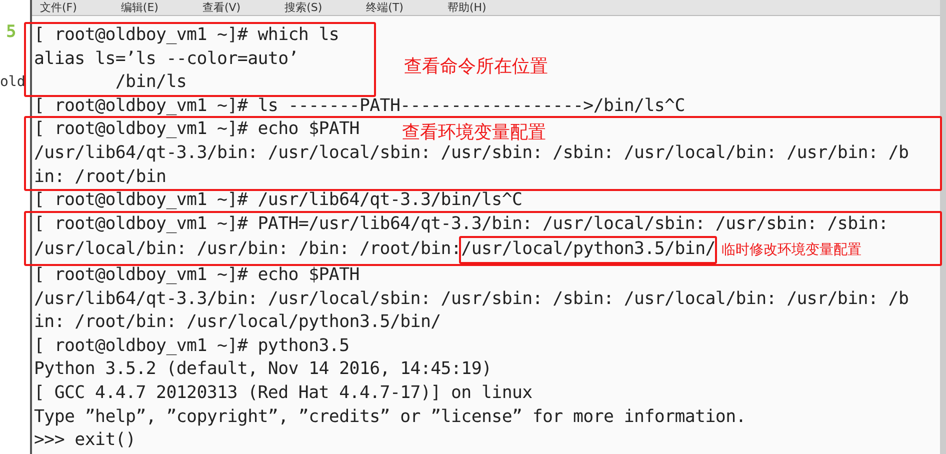 Image resolution: width=946 pixels, height=454 pixels. What do you see at coordinates (474, 132) in the screenshot?
I see `annotation-note: 查看环境变量配置` at bounding box center [474, 132].